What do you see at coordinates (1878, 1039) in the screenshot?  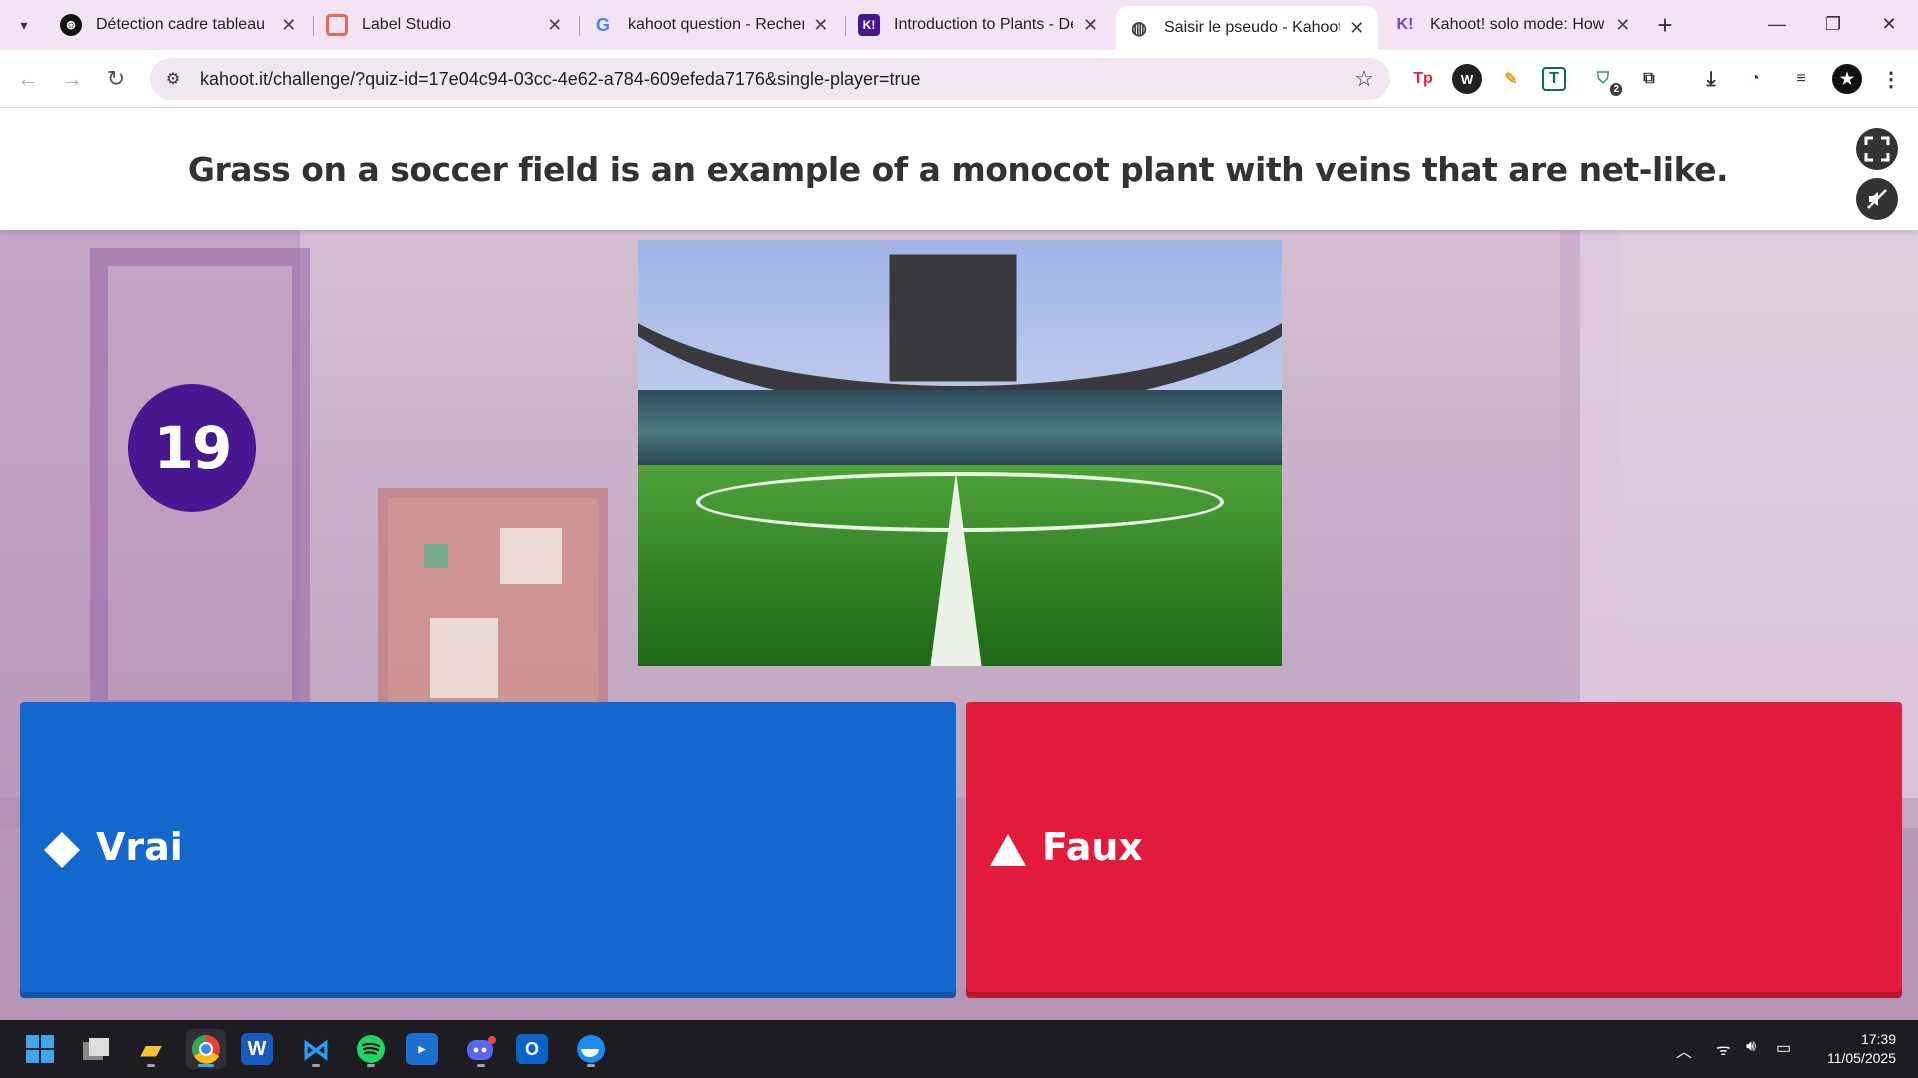 I see `clock-time: 17:39` at bounding box center [1878, 1039].